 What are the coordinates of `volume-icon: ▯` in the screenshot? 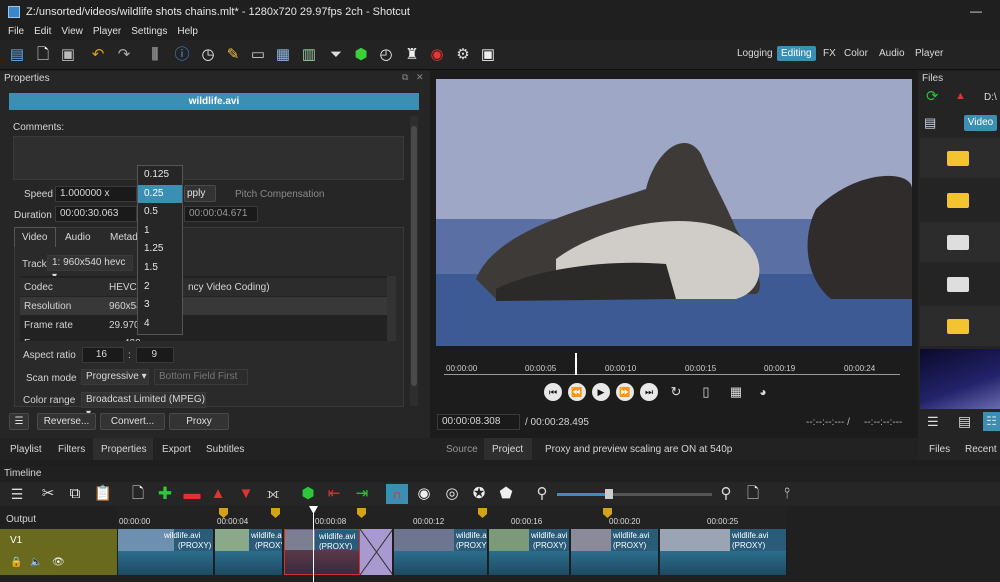 It's located at (706, 392).